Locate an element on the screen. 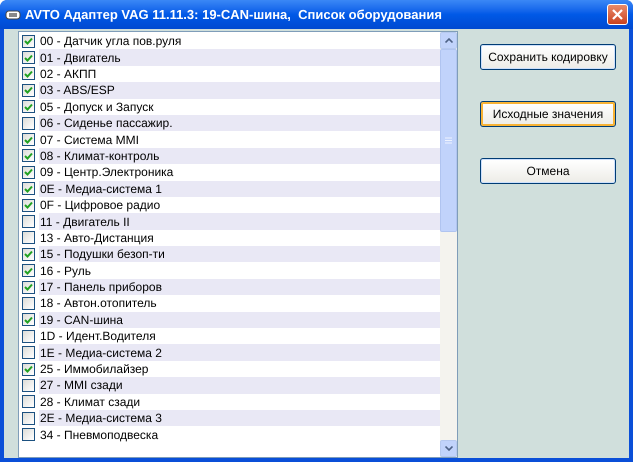 The image size is (633, 462). list-item: 15 - Подушки безоп-ти is located at coordinates (239, 254).